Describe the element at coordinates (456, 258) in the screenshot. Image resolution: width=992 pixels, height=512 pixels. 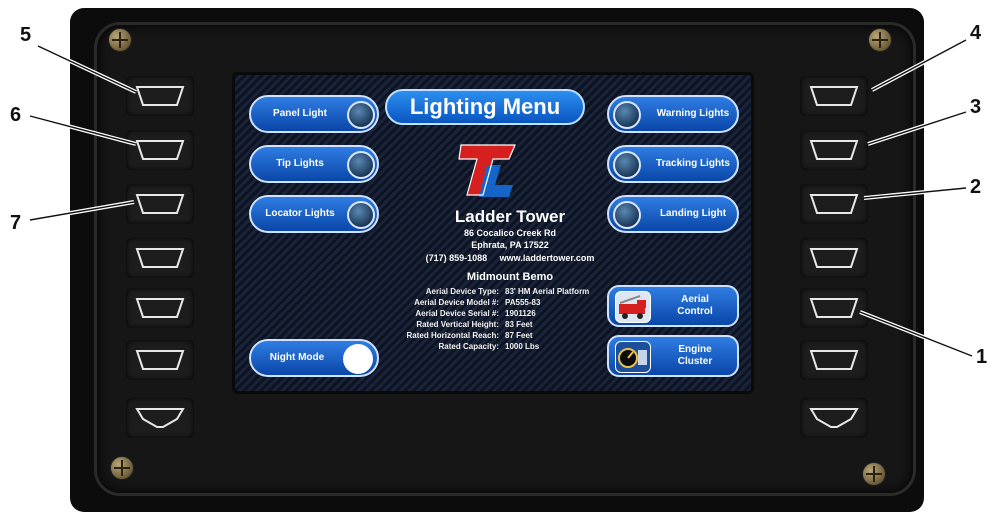
I see `company-phone: (717) 859-1088` at that location.